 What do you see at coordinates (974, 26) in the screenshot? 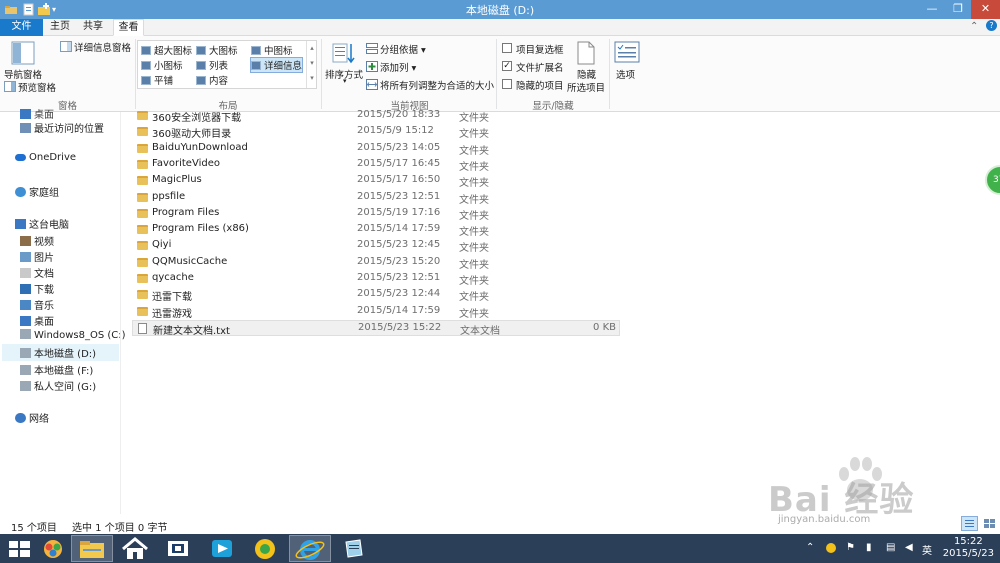
I see `expand-ribbon-icon: ⌃` at bounding box center [974, 26].